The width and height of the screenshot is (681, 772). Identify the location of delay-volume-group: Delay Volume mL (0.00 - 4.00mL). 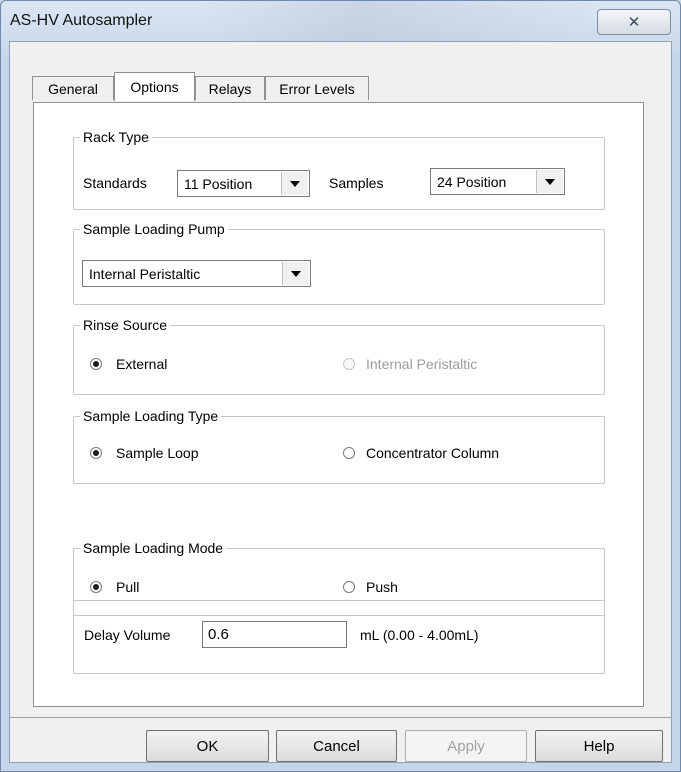
(339, 637).